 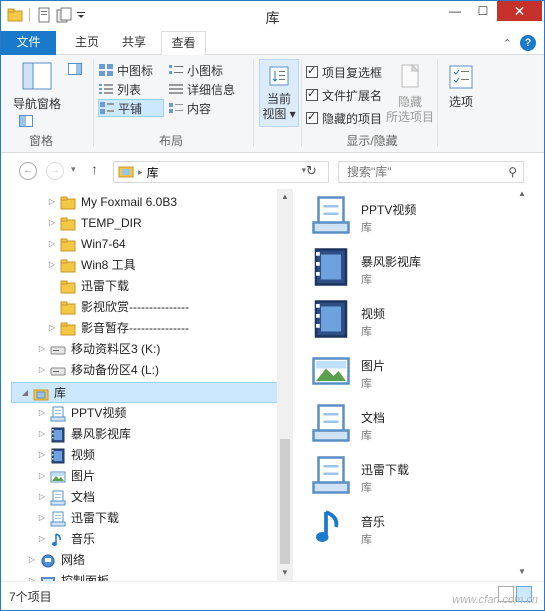 What do you see at coordinates (48, 454) in the screenshot?
I see `tree-item: ▷ 视频` at bounding box center [48, 454].